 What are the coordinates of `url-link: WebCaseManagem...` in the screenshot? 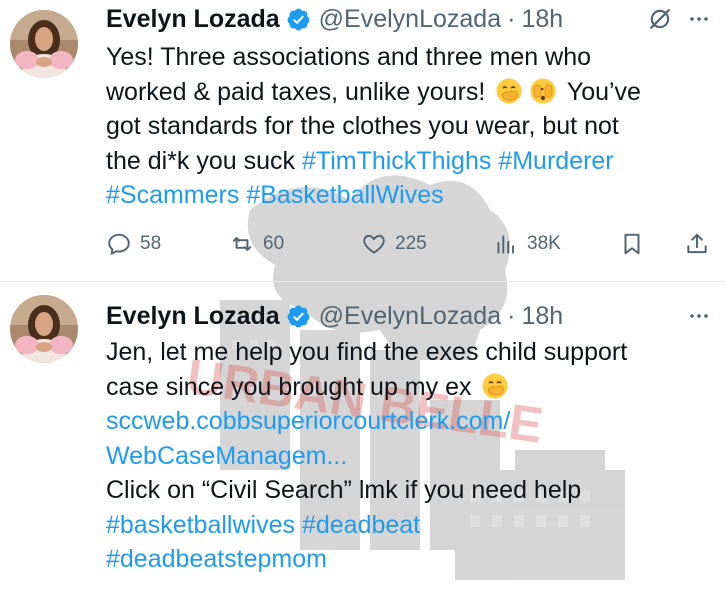 It's located at (226, 456).